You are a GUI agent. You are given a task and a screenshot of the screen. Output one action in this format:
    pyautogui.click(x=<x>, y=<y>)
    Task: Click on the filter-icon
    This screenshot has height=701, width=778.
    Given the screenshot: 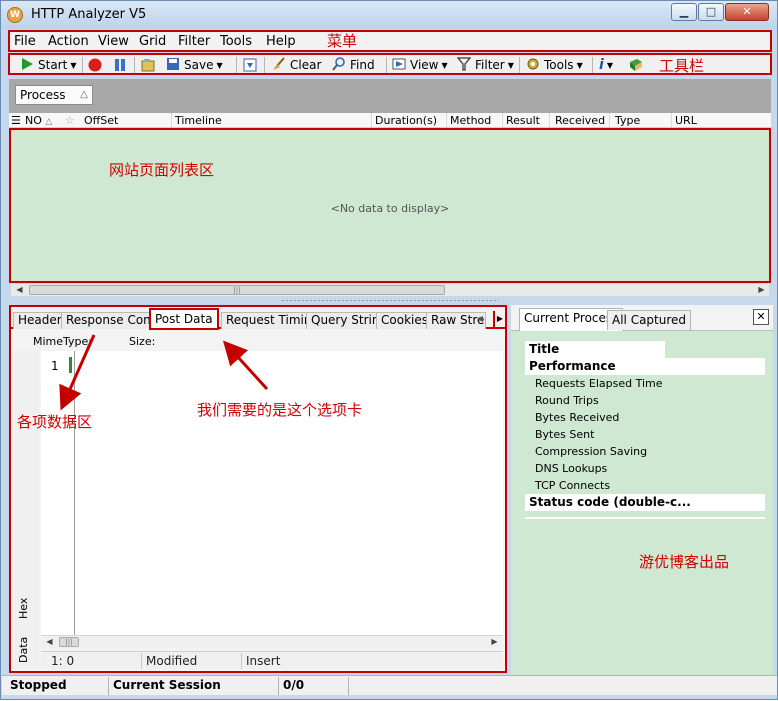 What is the action you would take?
    pyautogui.click(x=464, y=64)
    